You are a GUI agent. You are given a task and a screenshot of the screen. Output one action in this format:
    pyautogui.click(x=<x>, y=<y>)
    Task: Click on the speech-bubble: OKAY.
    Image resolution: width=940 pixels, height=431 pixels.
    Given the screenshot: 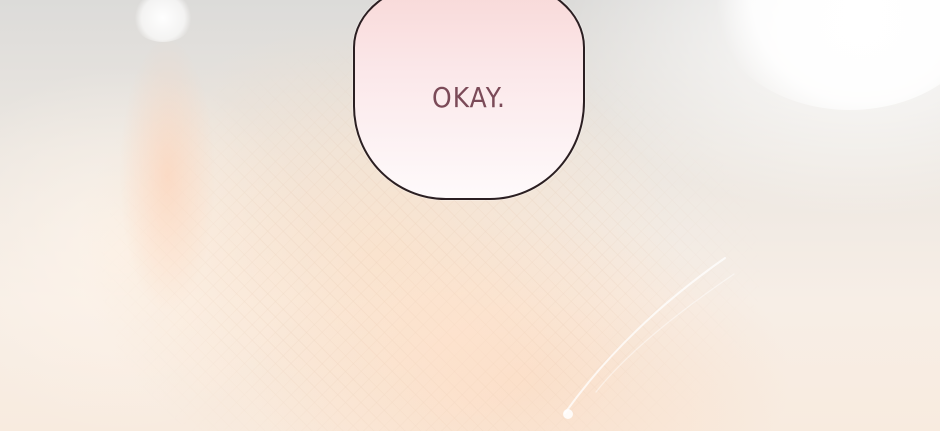 What is the action you would take?
    pyautogui.click(x=469, y=100)
    